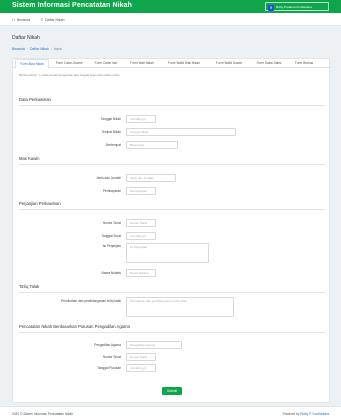 The image size is (341, 420). Describe the element at coordinates (184, 63) in the screenshot. I see `tab-wakil-wali-nikah: Form Wakil Wali Nikah` at that location.